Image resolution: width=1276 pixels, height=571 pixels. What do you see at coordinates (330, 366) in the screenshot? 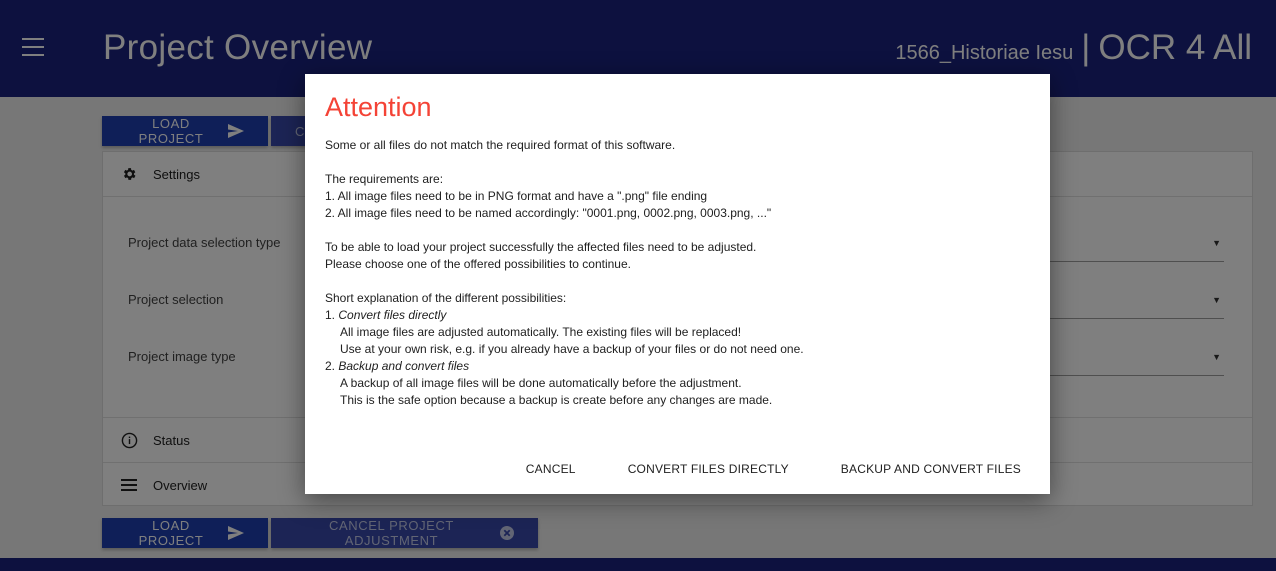
I see `option-number: 2.` at bounding box center [330, 366].